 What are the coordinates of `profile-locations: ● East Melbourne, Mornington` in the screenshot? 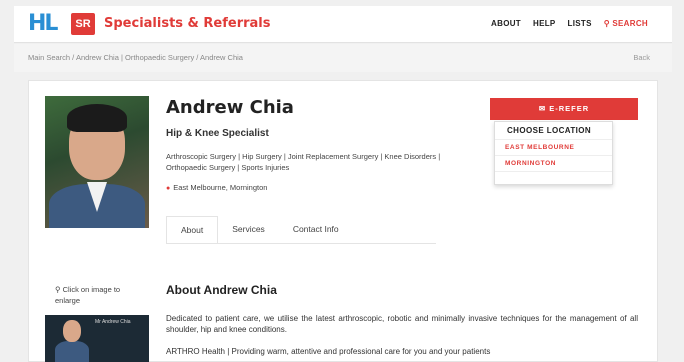 It's located at (216, 187).